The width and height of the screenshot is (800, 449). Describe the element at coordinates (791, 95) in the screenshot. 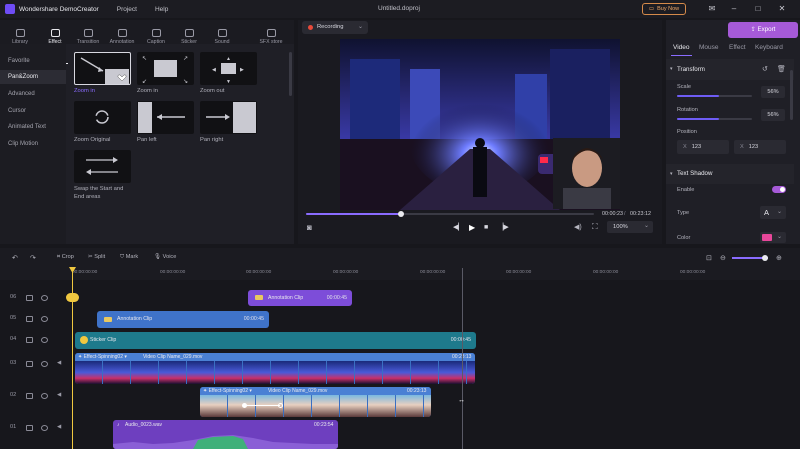

I see `properties-scrollbar` at that location.